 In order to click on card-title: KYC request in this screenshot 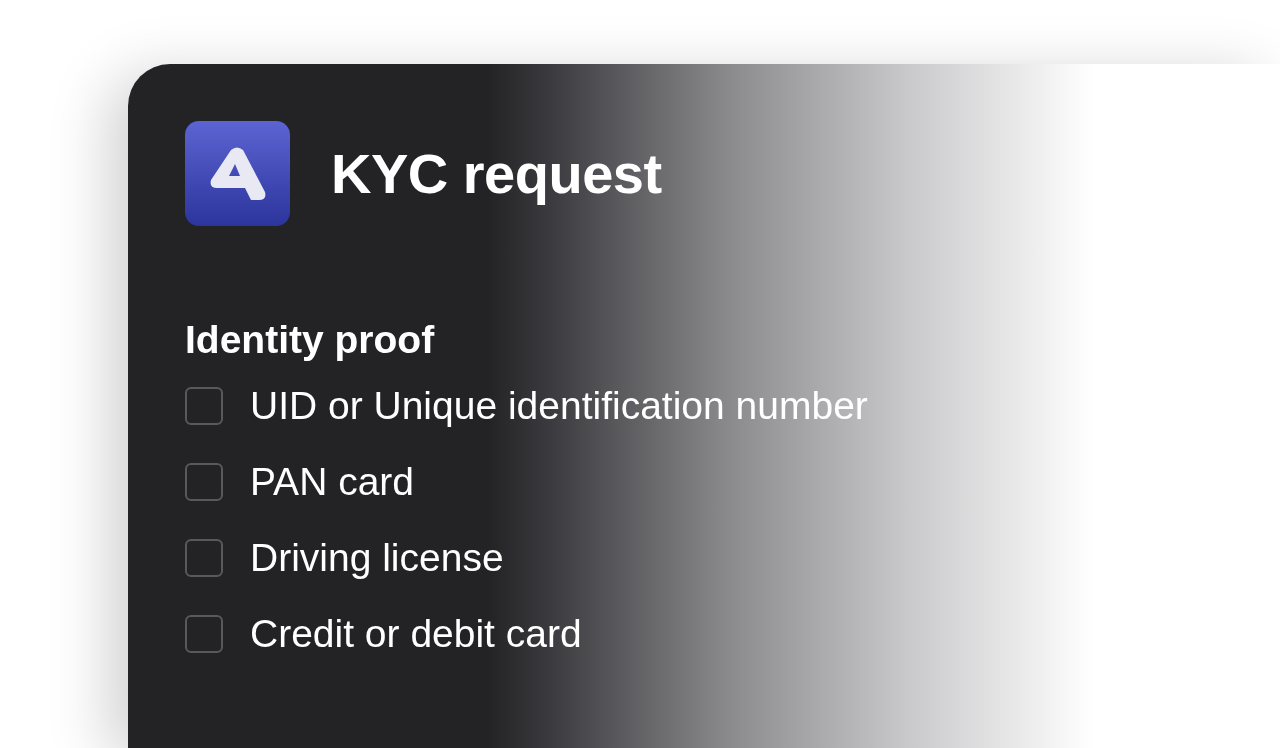, I will do `click(496, 173)`.